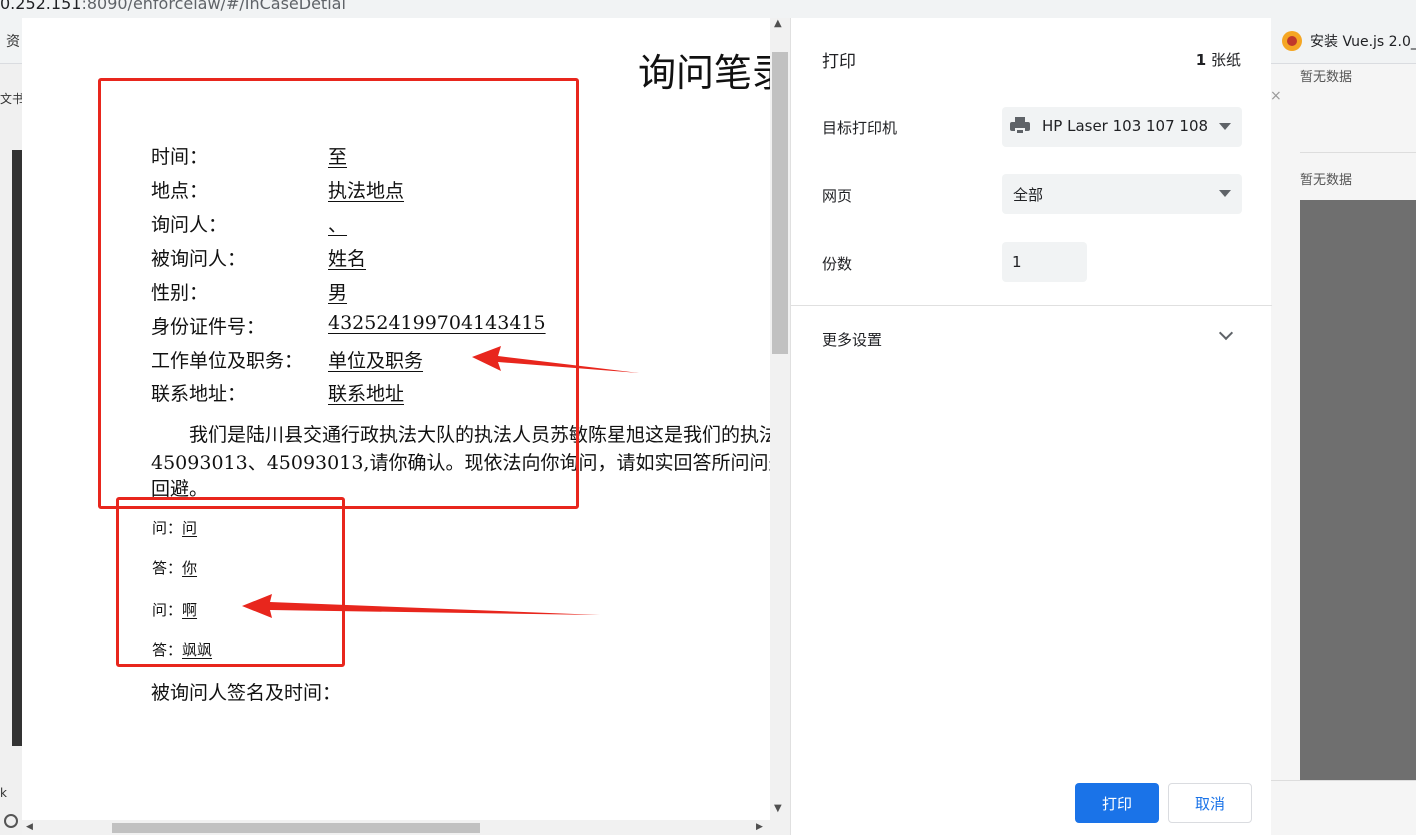 Image resolution: width=1416 pixels, height=835 pixels. What do you see at coordinates (13, 41) in the screenshot?
I see `bookmark-item: 资` at bounding box center [13, 41].